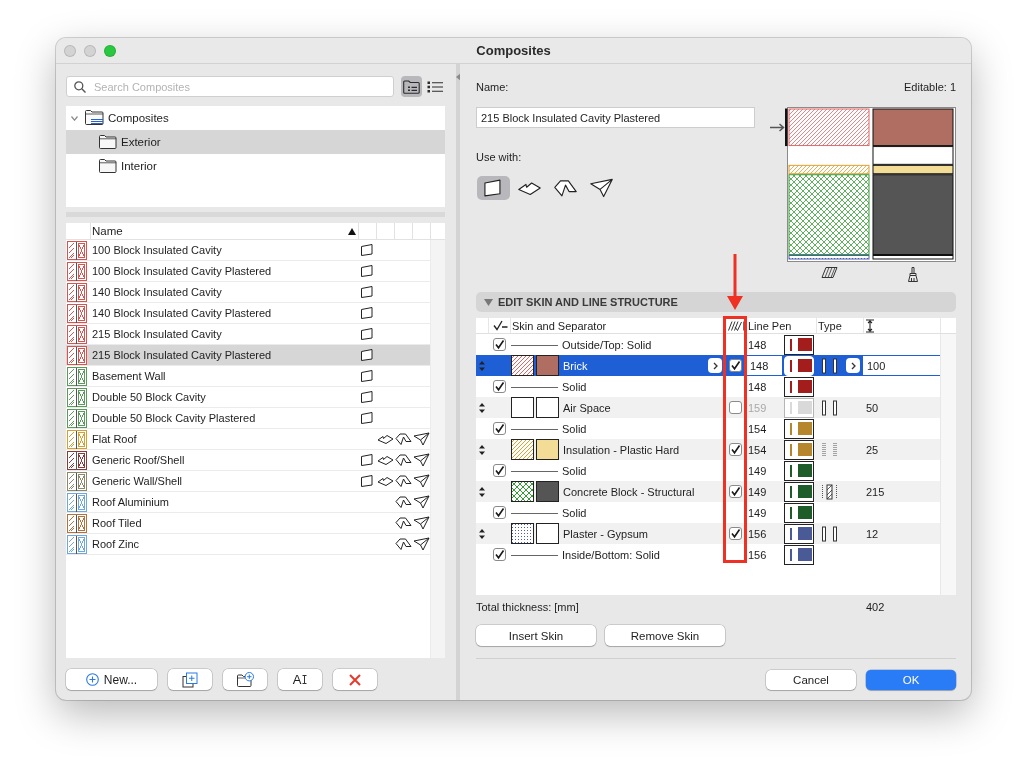 The width and height of the screenshot is (1027, 775). What do you see at coordinates (488, 302) in the screenshot?
I see `disclosure-triangle-icon` at bounding box center [488, 302].